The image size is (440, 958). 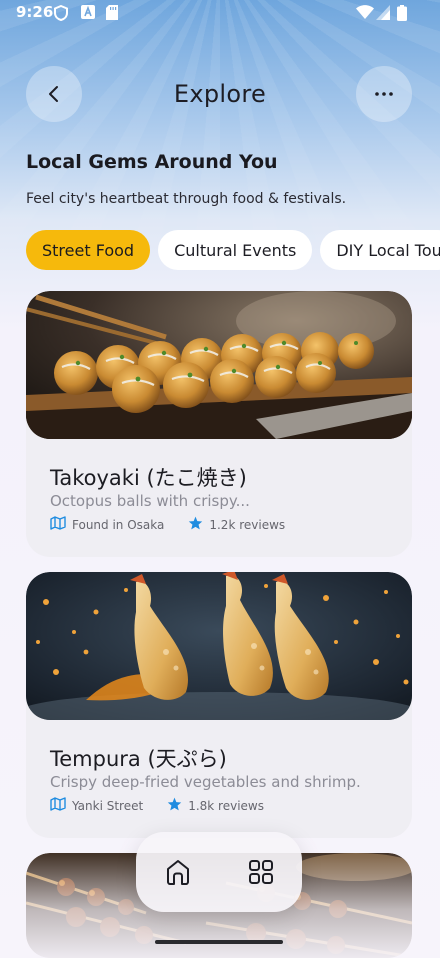 I want to click on takoyaki-photo, so click(x=219, y=365).